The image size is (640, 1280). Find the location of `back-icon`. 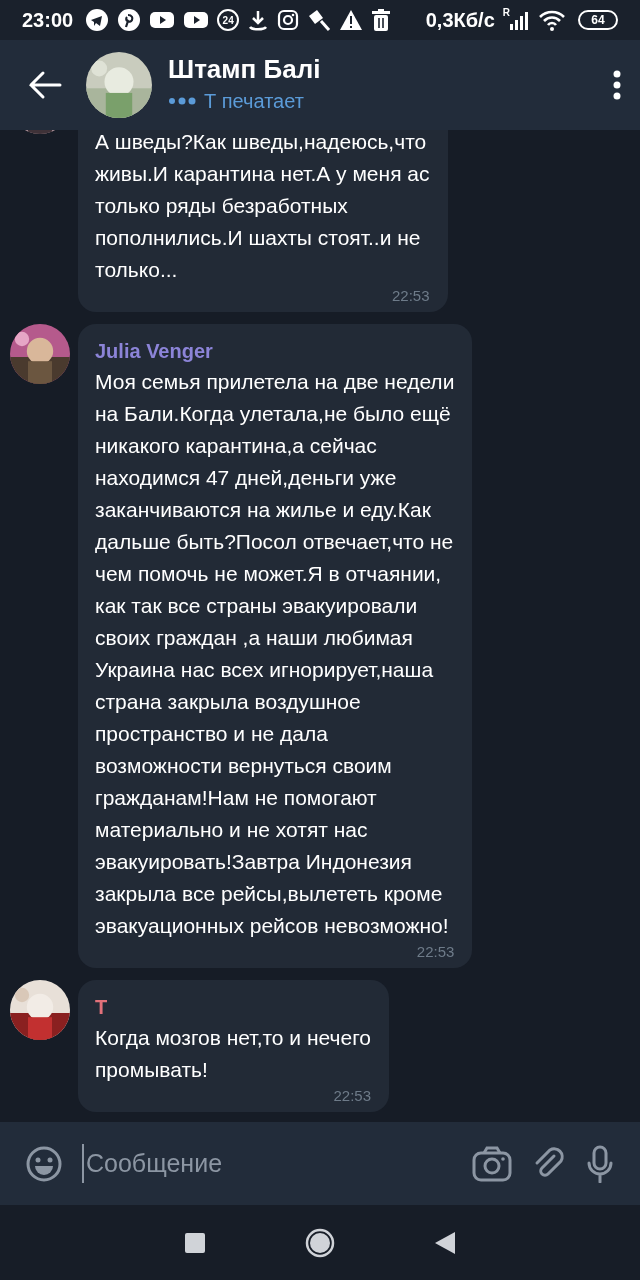

back-icon is located at coordinates (45, 85).